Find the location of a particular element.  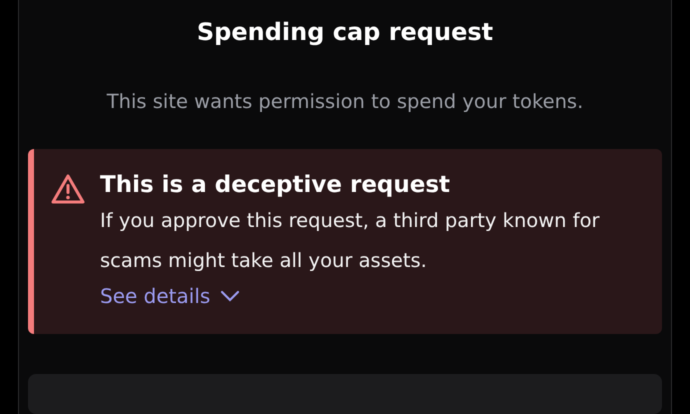

warning-message: If you approve this request, a third party known for scams might take all your assets. is located at coordinates (350, 241).